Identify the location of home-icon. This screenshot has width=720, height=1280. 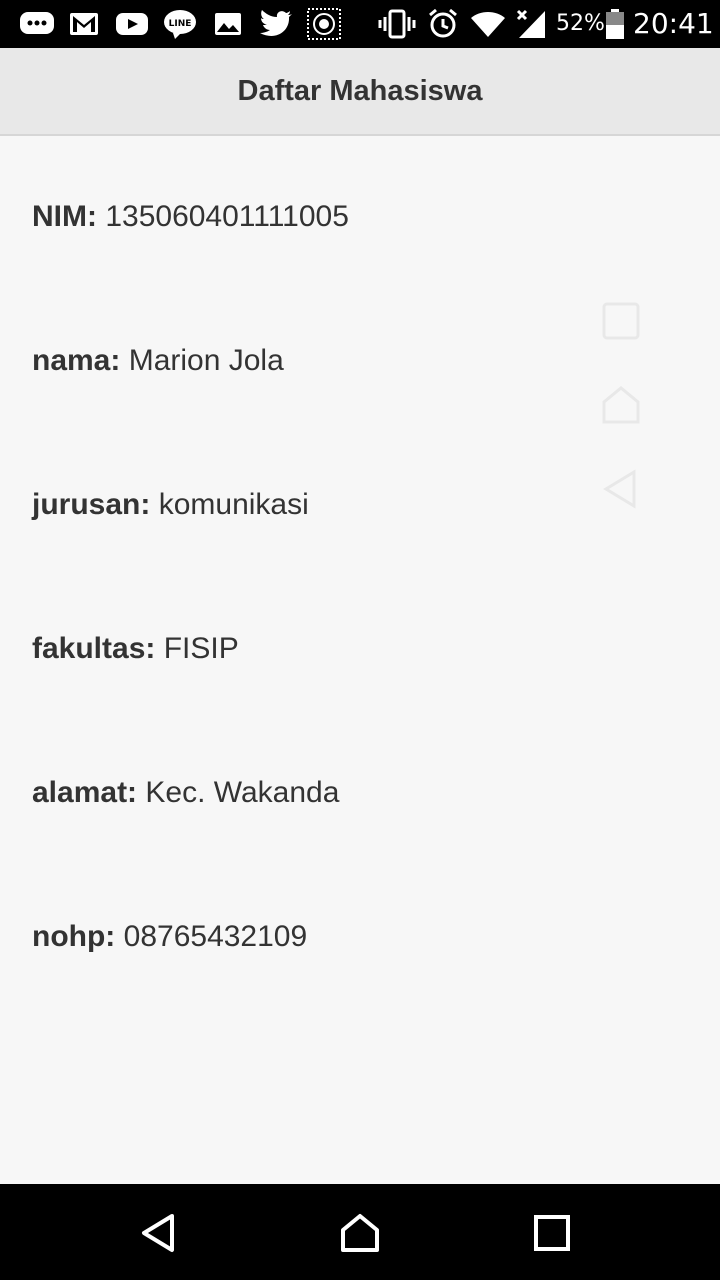
(360, 1233).